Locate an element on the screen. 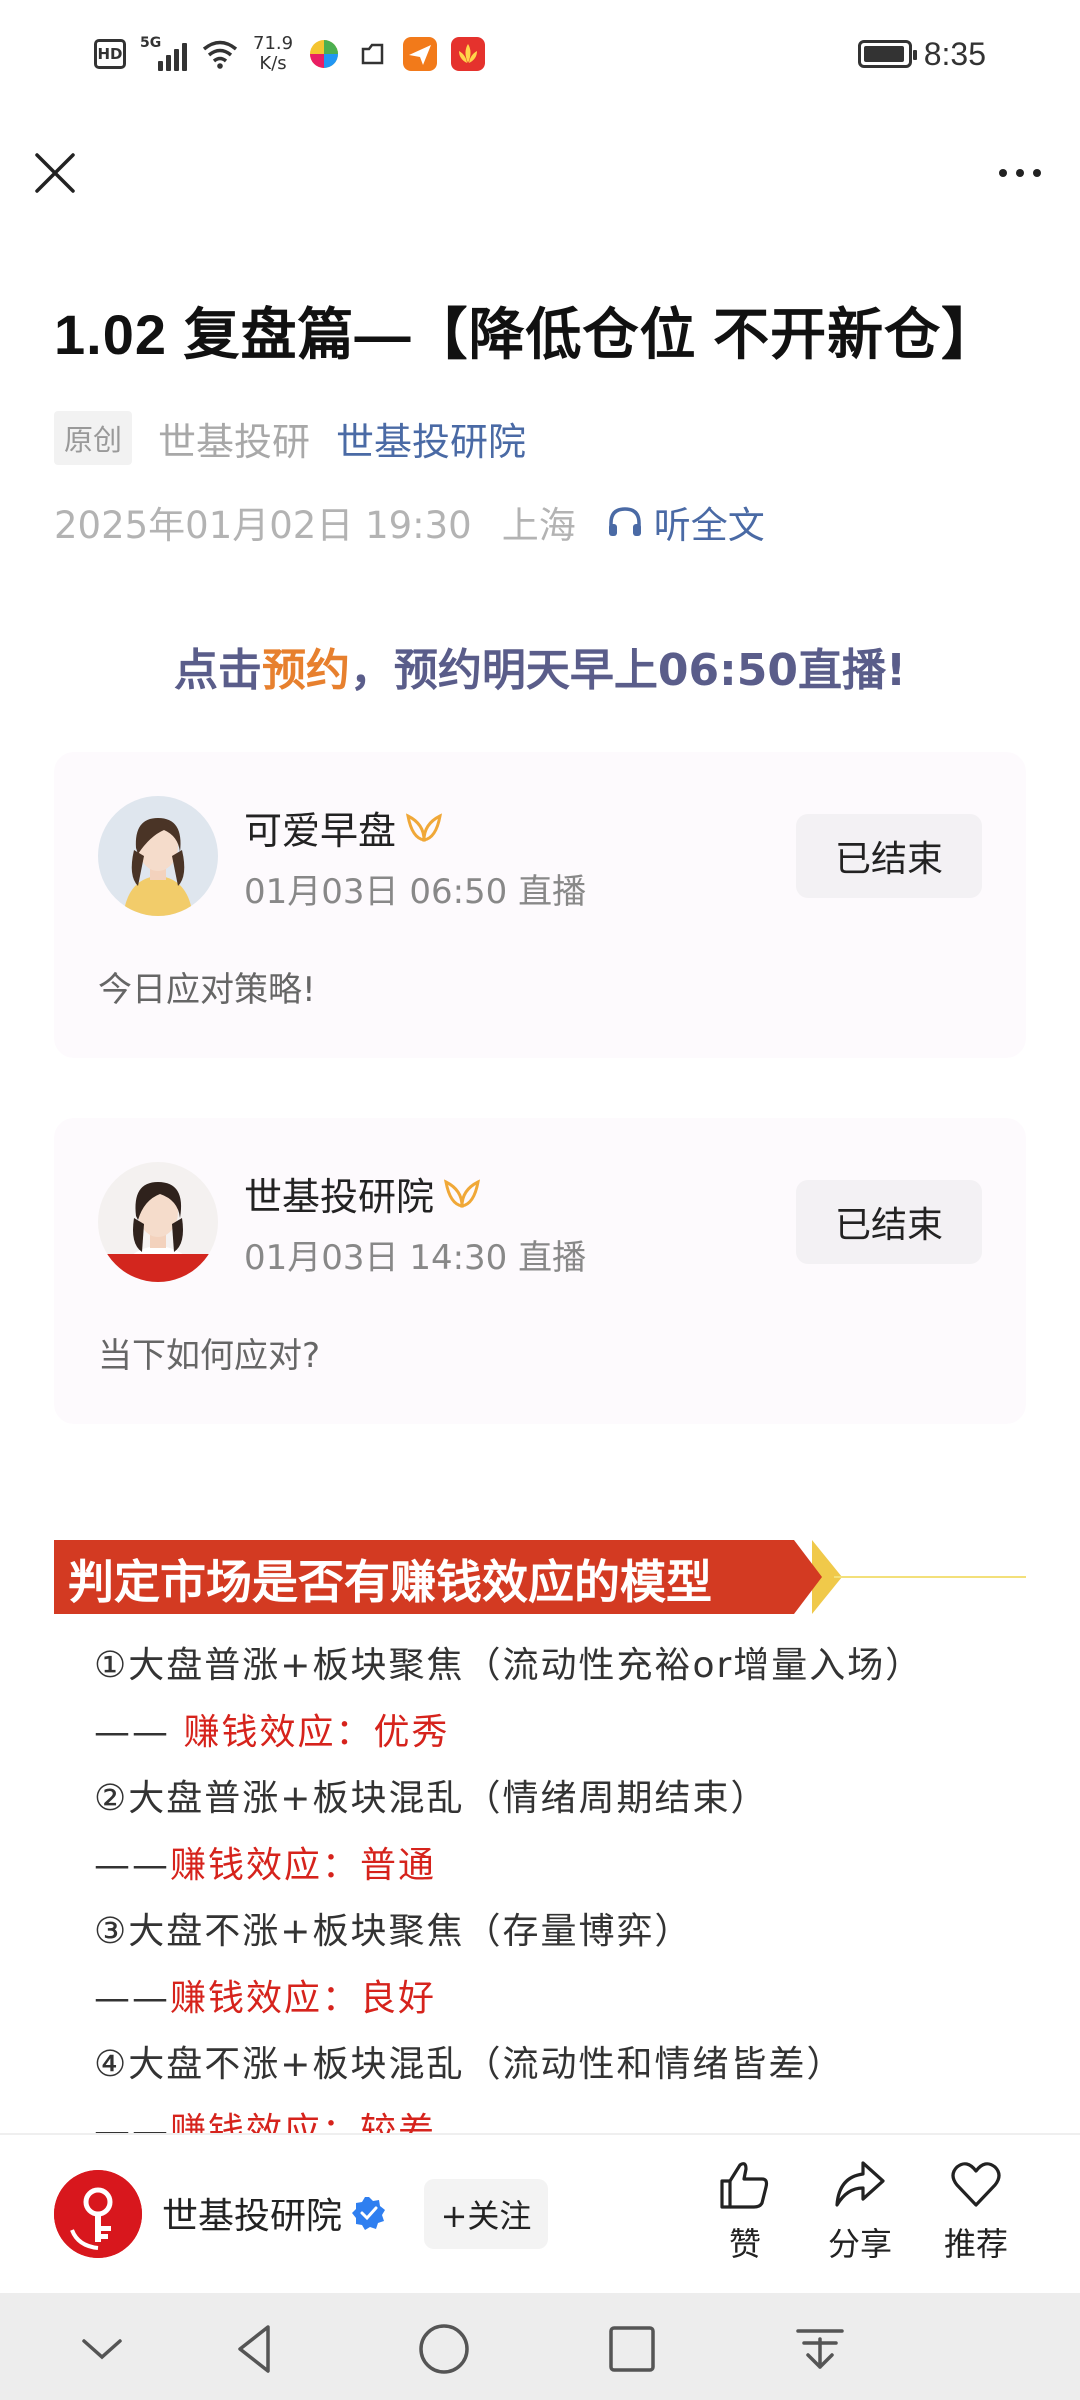  account-name-row: 世基投研院 is located at coordinates (274, 2213).